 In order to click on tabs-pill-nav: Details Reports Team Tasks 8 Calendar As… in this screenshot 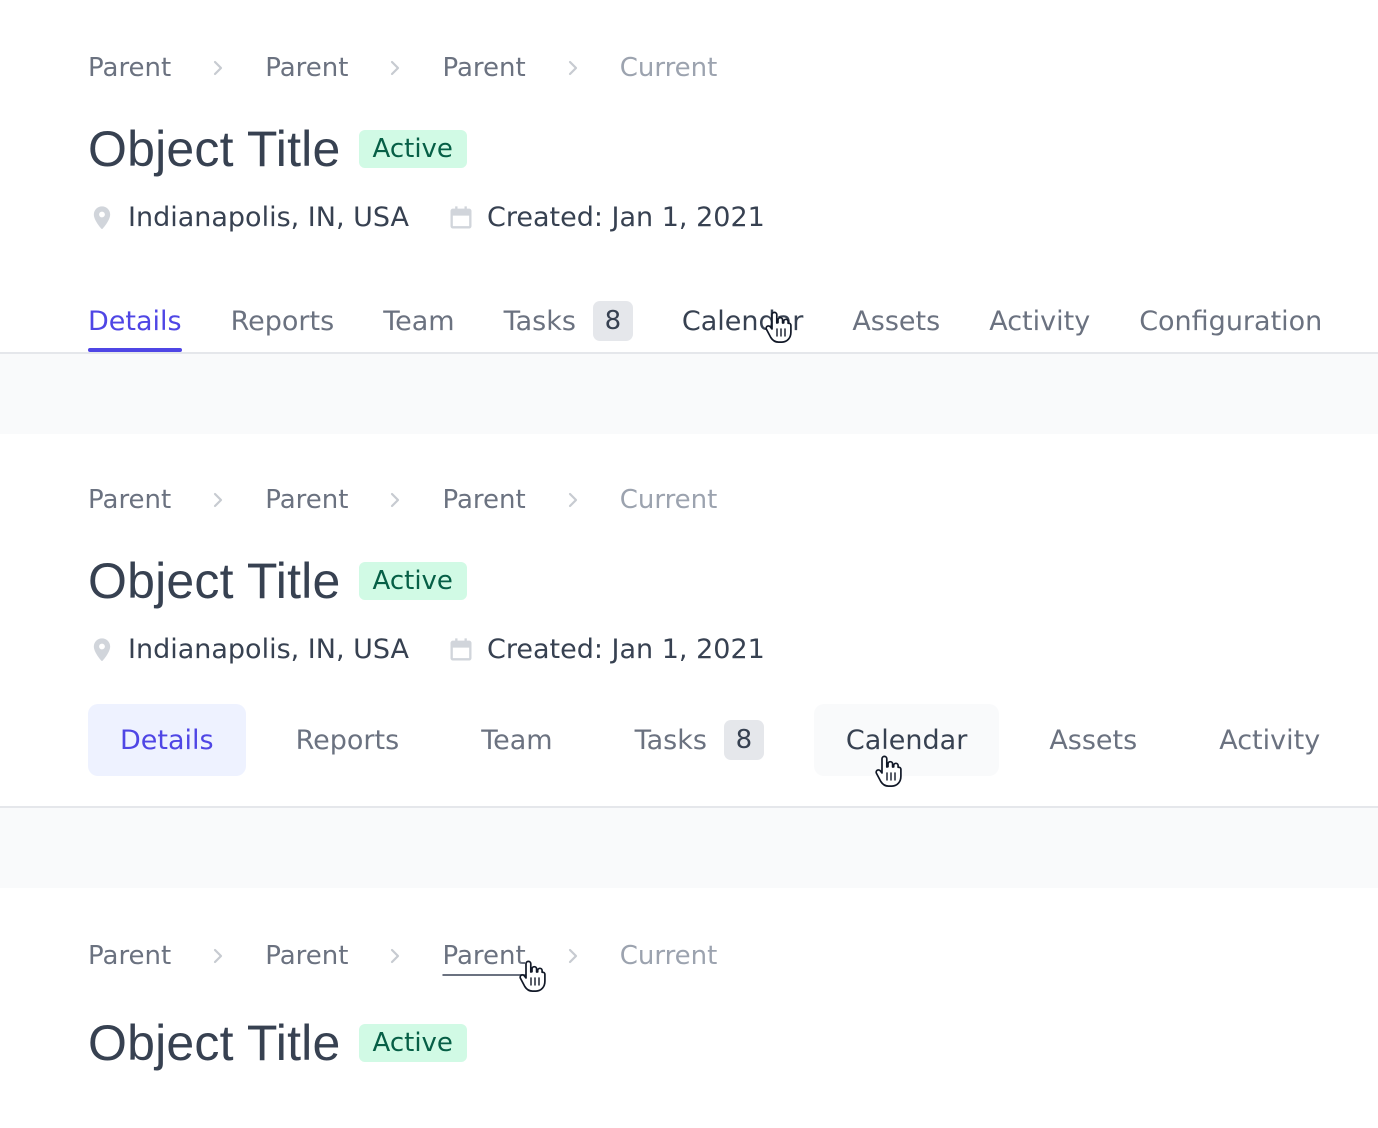, I will do `click(720, 740)`.